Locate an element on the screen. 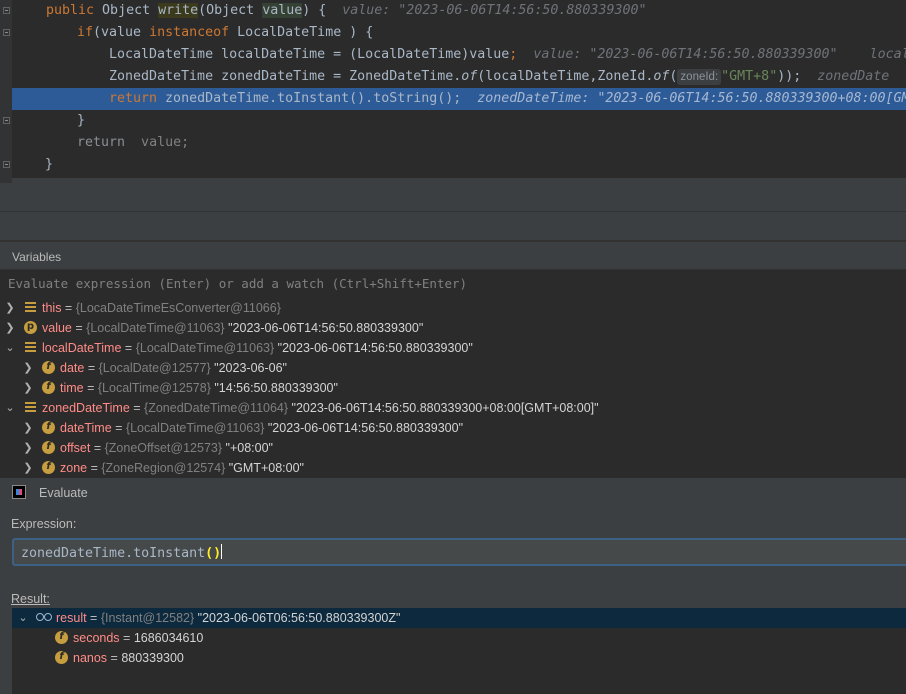 The height and width of the screenshot is (694, 906). result-type: {Instant@12582} is located at coordinates (147, 618).